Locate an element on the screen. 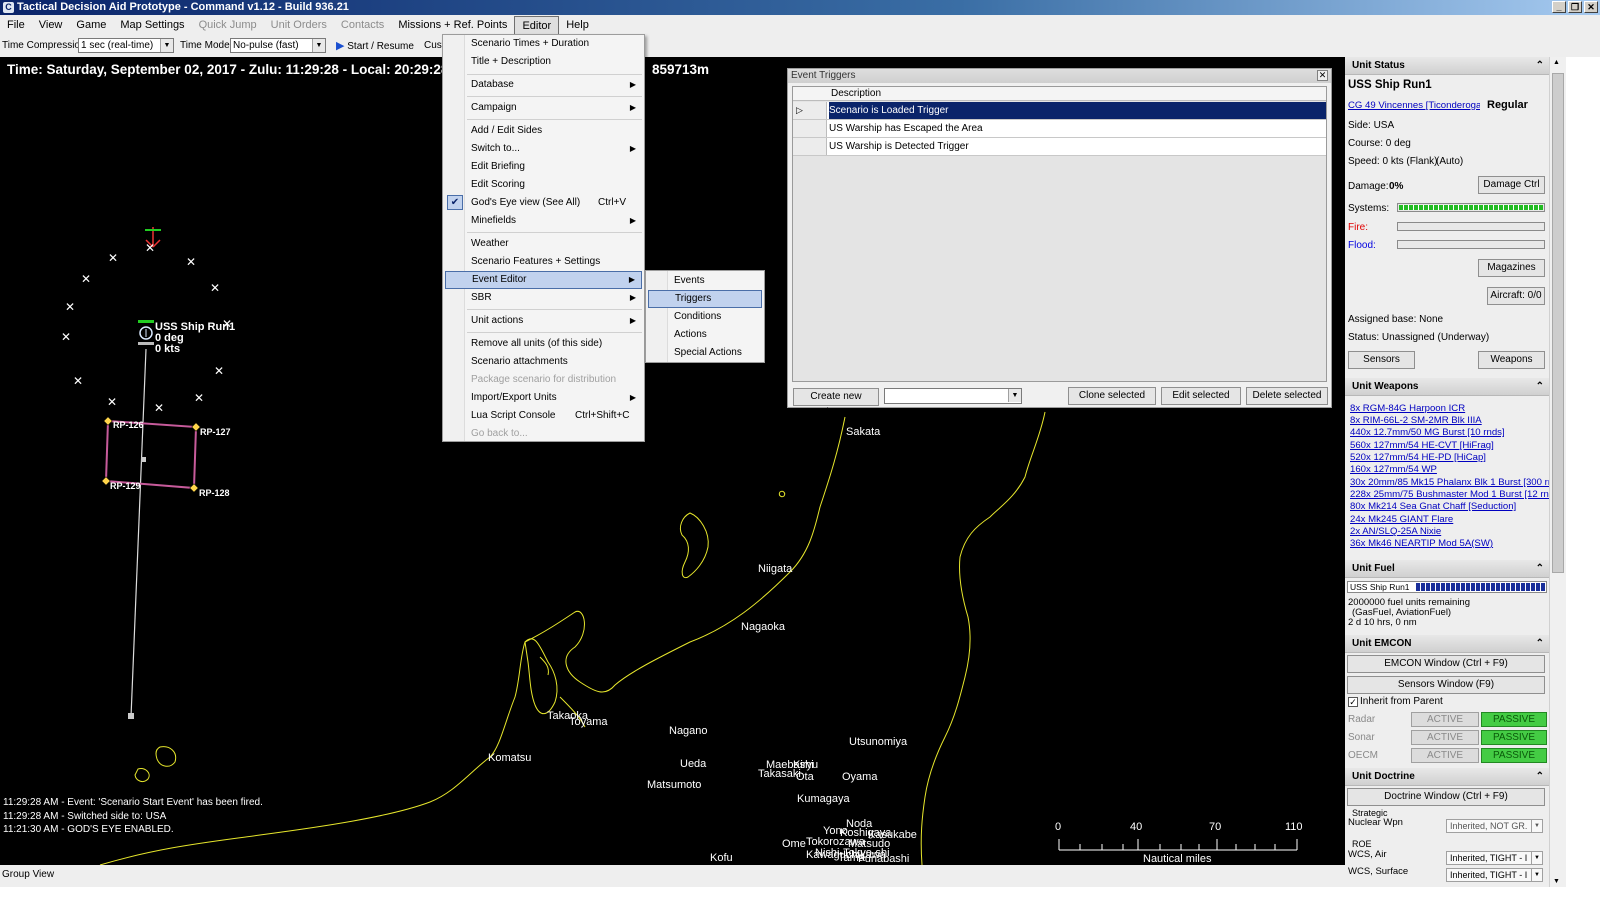 The height and width of the screenshot is (923, 1600). menu-item-title-description: Title + Description is located at coordinates (543, 62).